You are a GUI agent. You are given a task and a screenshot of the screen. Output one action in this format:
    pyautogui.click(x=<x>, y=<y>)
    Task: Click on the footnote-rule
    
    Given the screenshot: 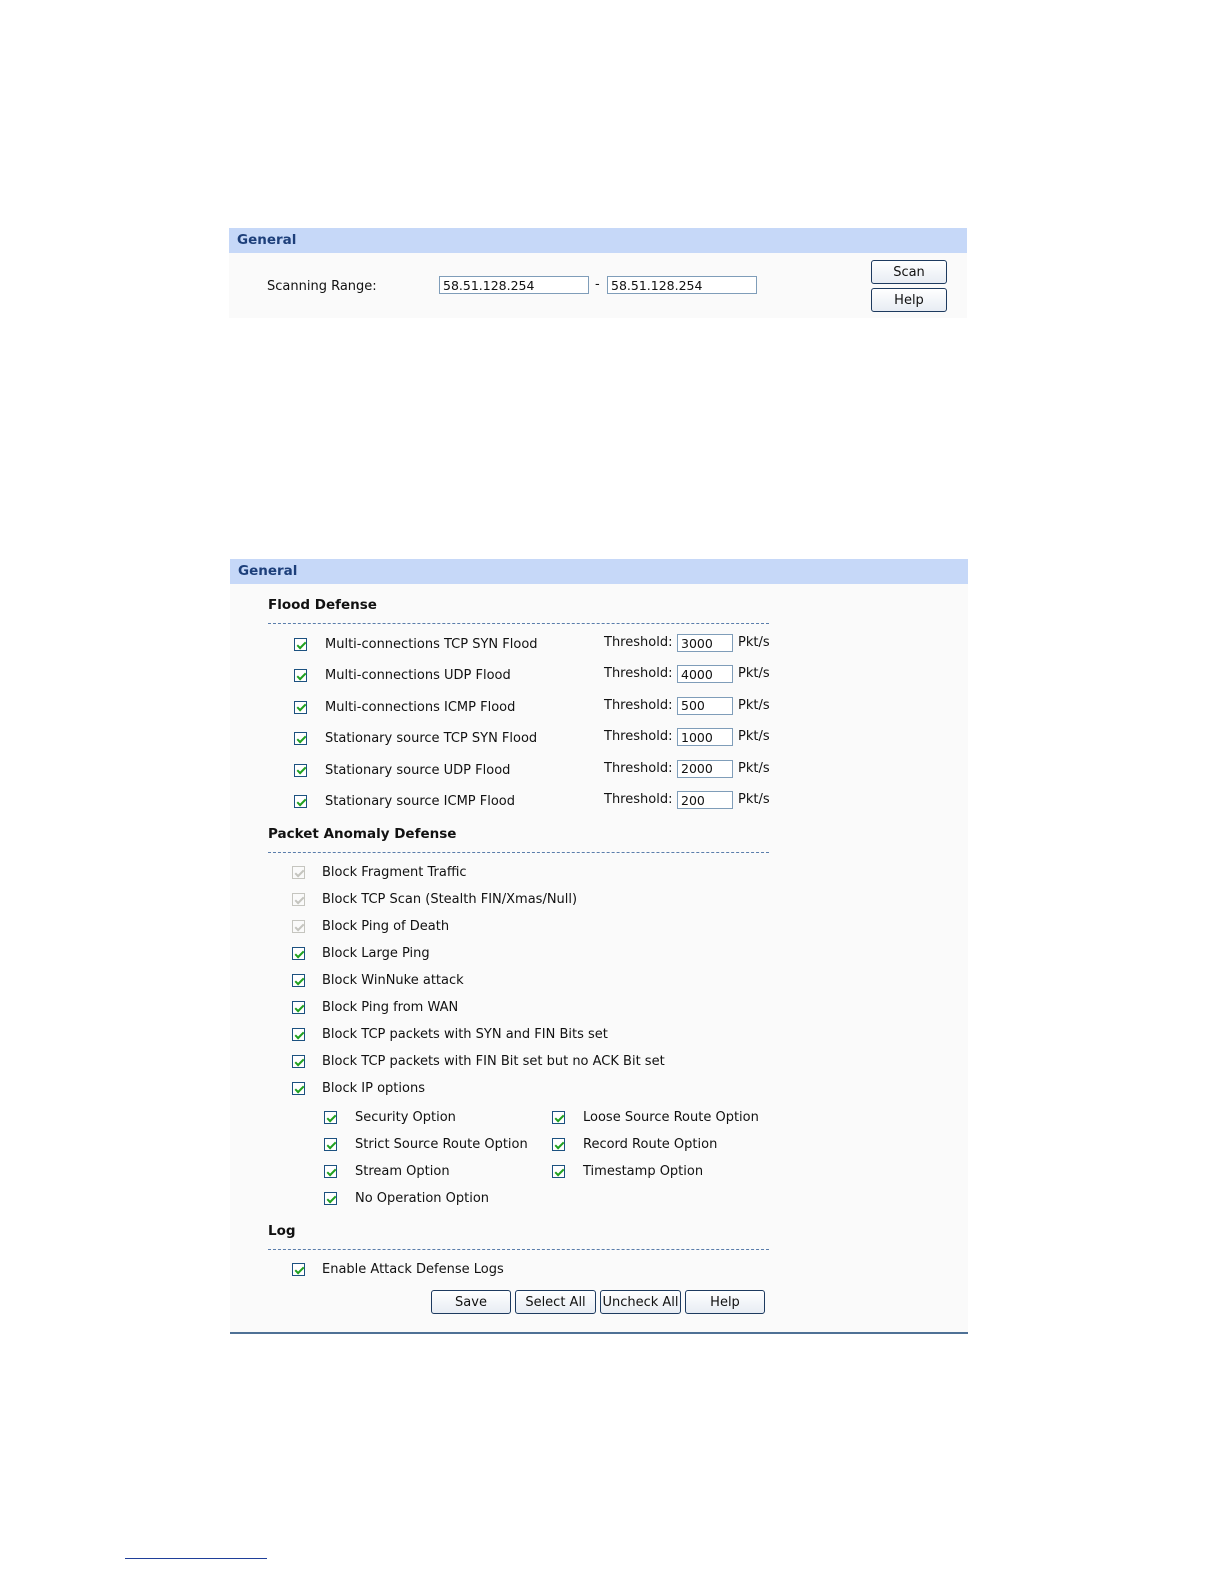 What is the action you would take?
    pyautogui.click(x=196, y=1558)
    